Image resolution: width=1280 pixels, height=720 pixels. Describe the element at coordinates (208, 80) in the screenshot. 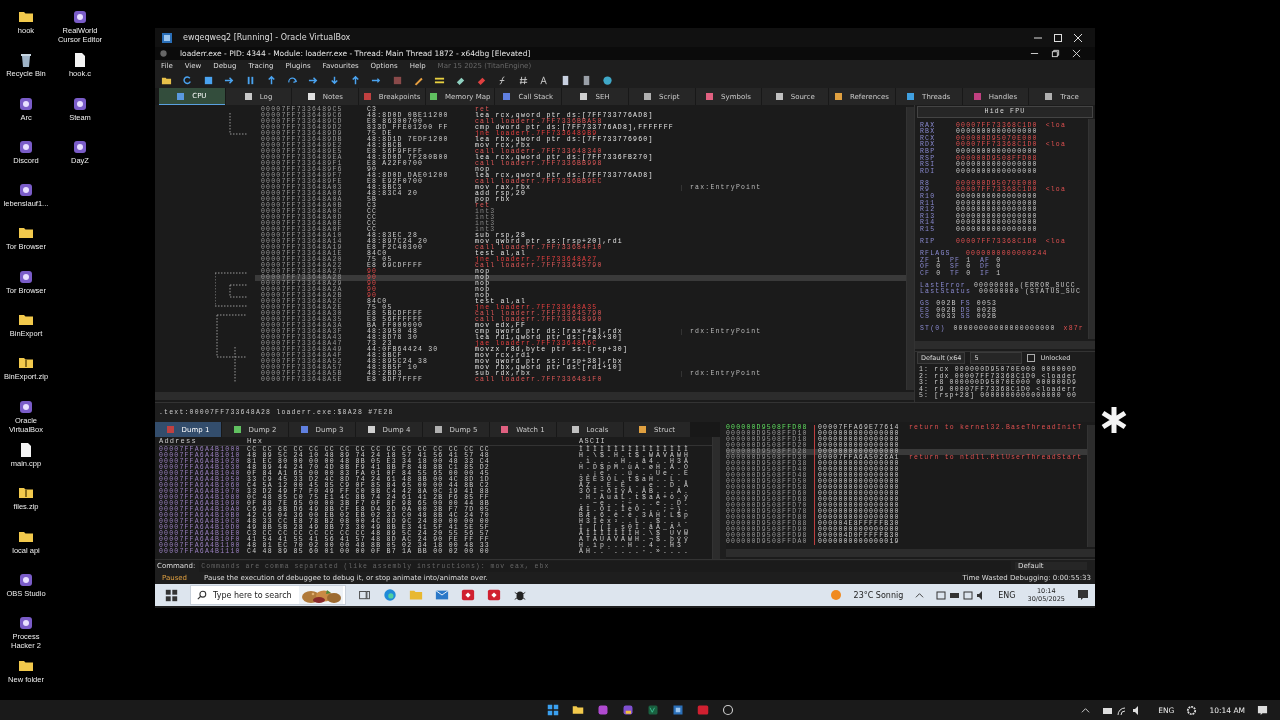

I see `stop-icon` at that location.